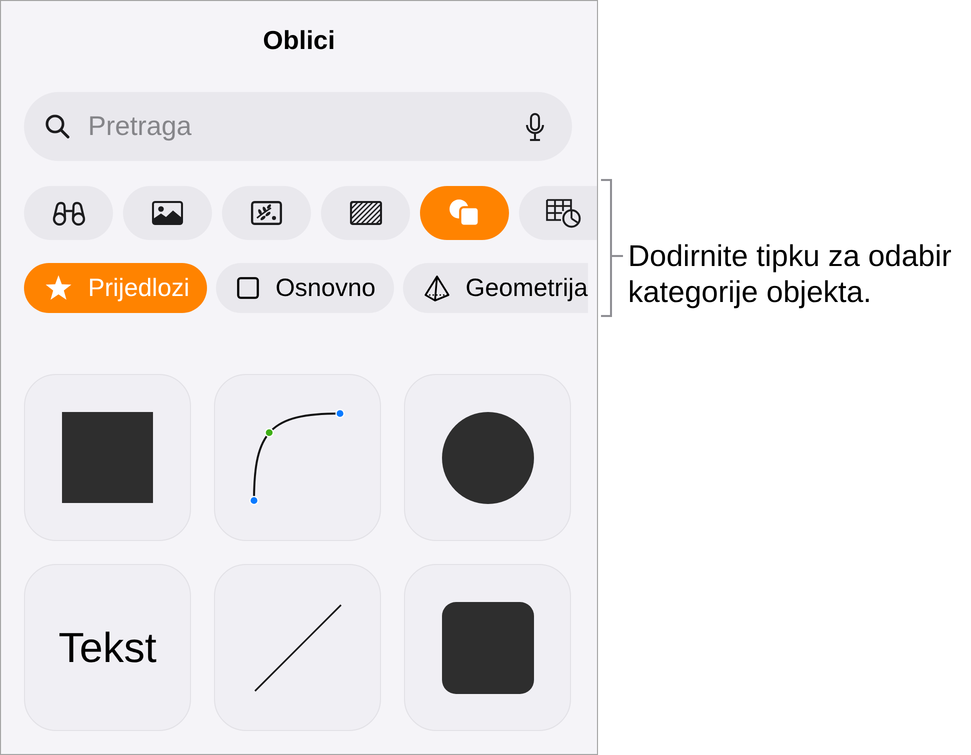 The height and width of the screenshot is (755, 971). Describe the element at coordinates (464, 213) in the screenshot. I see `circle-and-square-icon` at that location.